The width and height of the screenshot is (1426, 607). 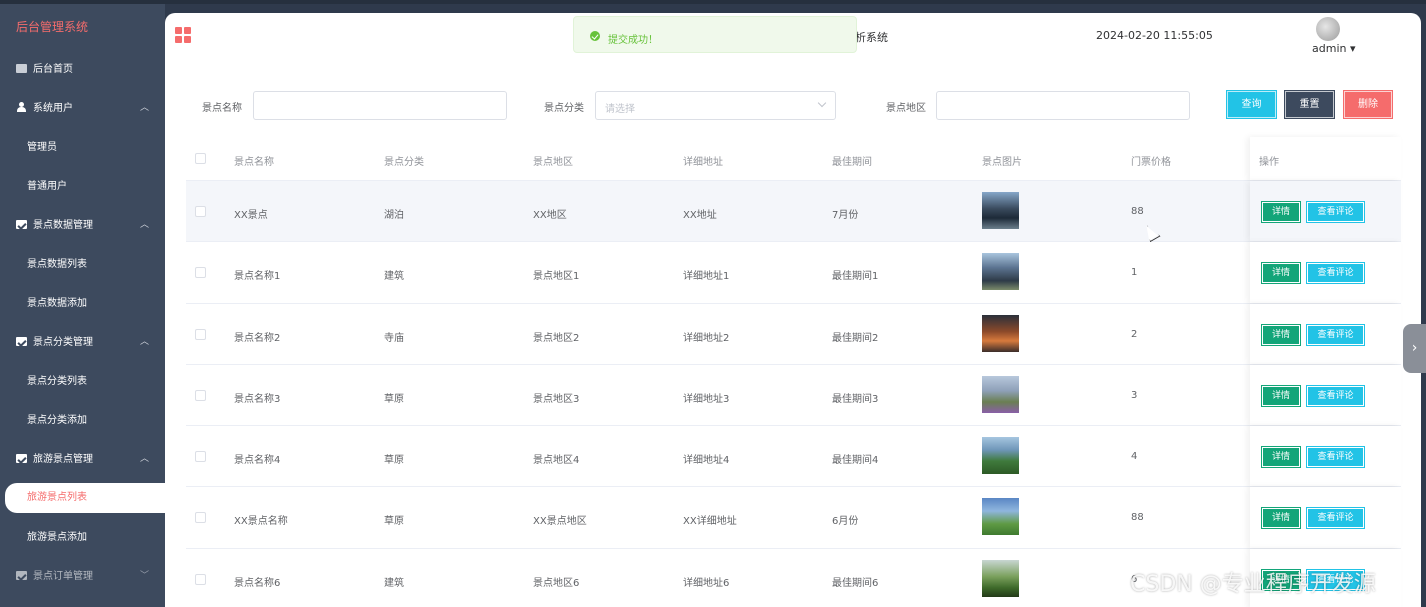 I want to click on cell-period: 7月份, so click(x=845, y=215).